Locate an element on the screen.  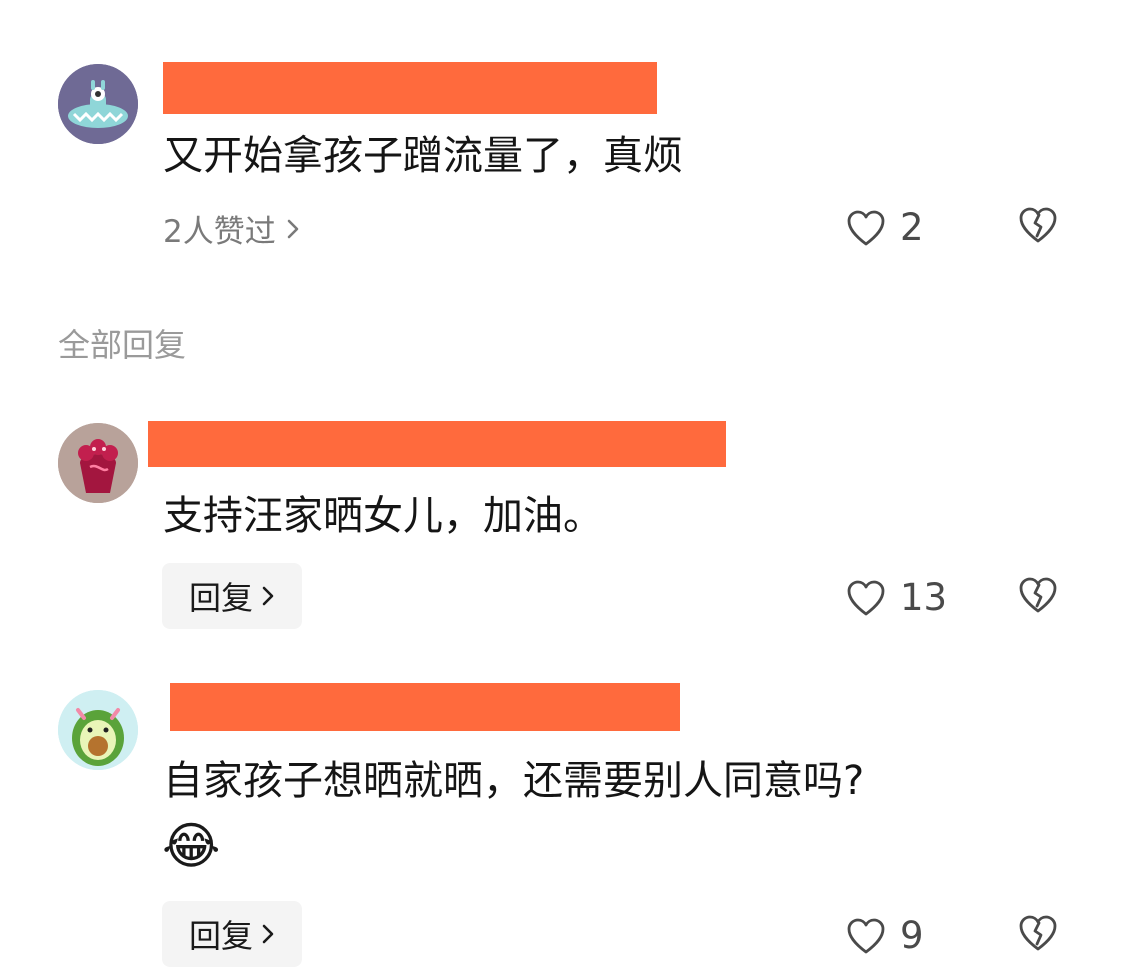
like-count: 9 is located at coordinates (912, 935).